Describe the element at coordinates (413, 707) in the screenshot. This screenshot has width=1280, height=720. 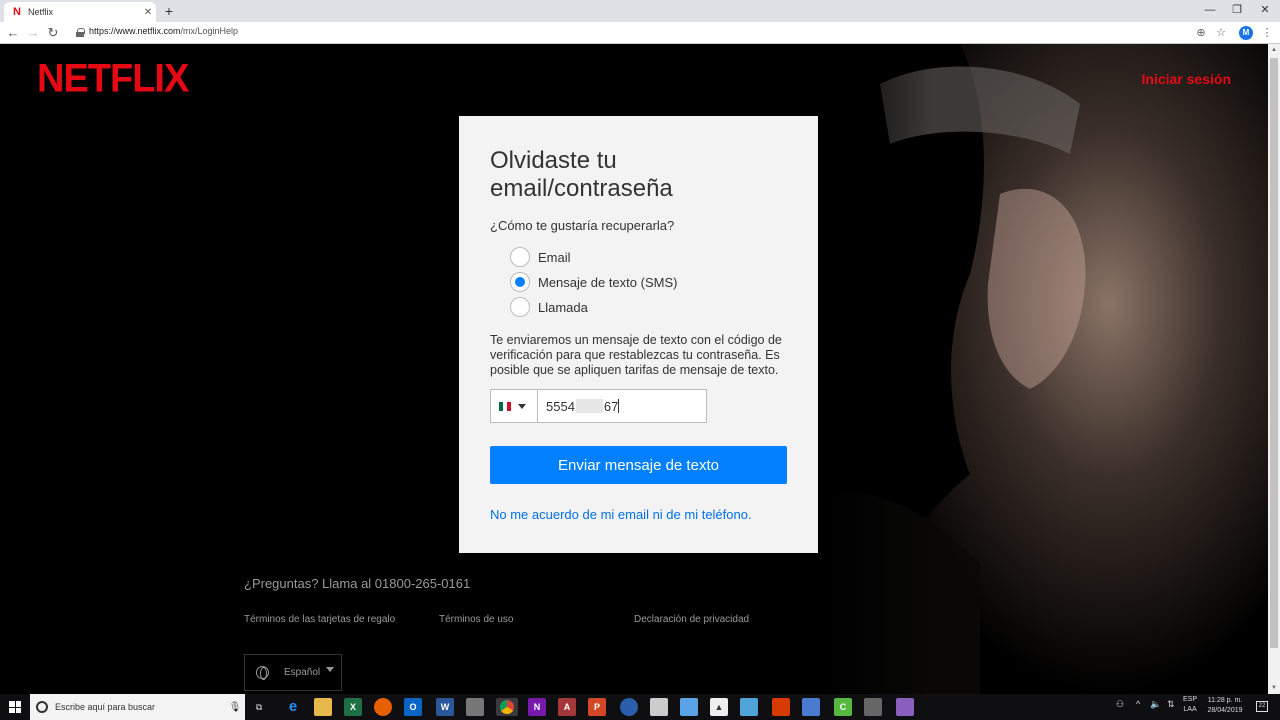
I see `outlook-icon: O` at that location.